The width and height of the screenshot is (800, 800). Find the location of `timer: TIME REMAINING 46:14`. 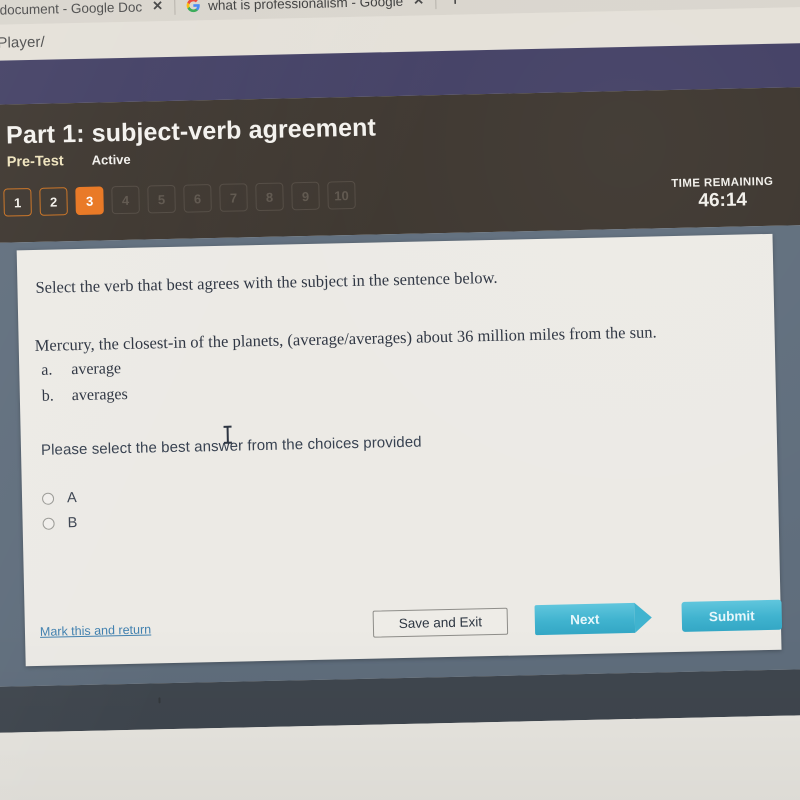

timer: TIME REMAINING 46:14 is located at coordinates (722, 194).